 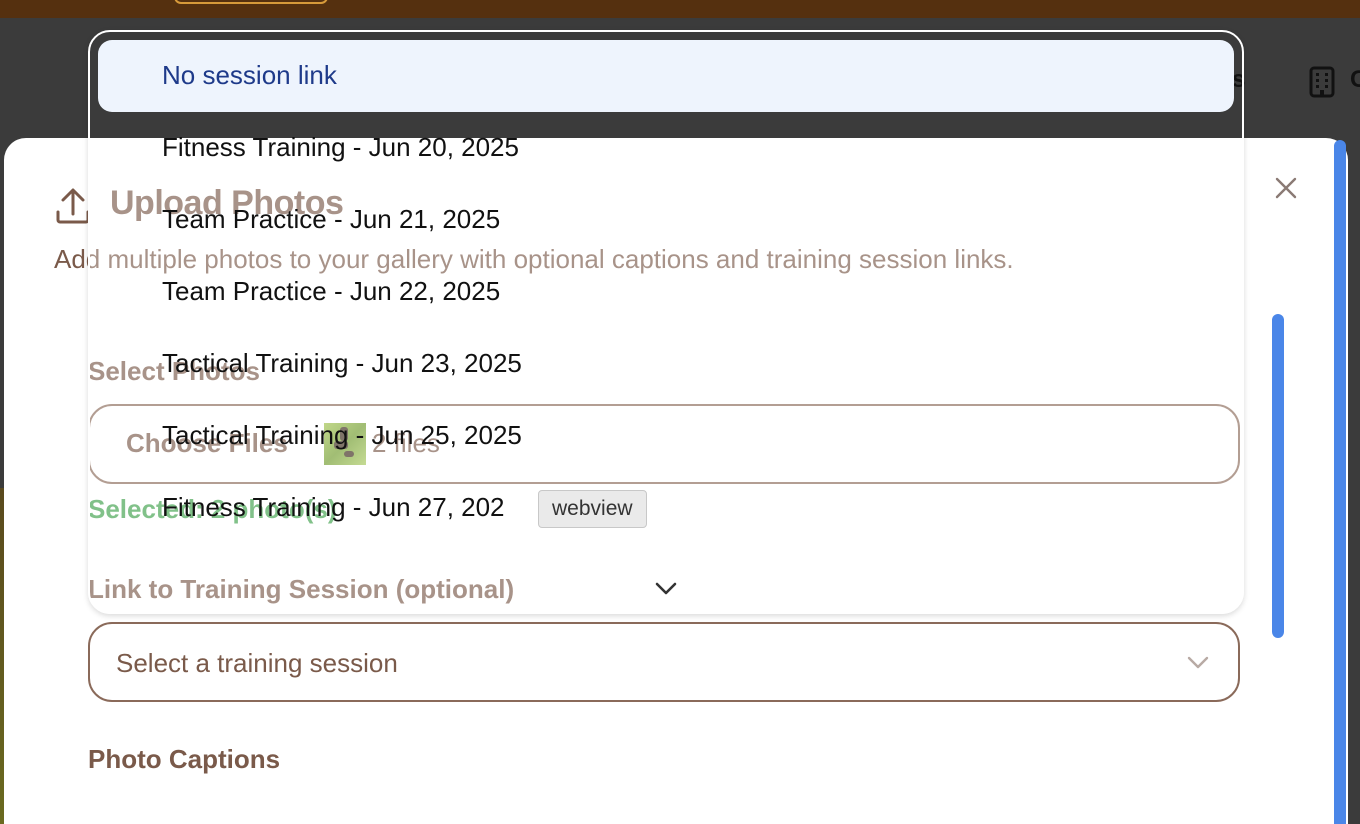 I want to click on building-icon, so click(x=1322, y=82).